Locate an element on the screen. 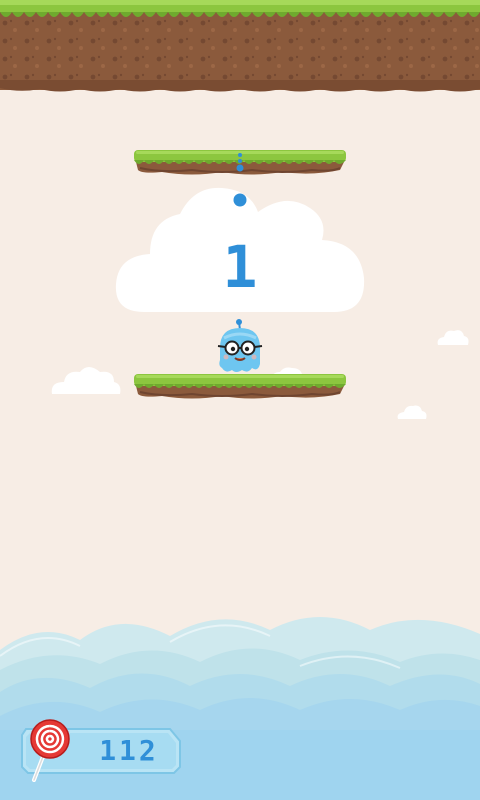 Image resolution: width=480 pixels, height=800 pixels. grass-platform-bottom is located at coordinates (240, 386).